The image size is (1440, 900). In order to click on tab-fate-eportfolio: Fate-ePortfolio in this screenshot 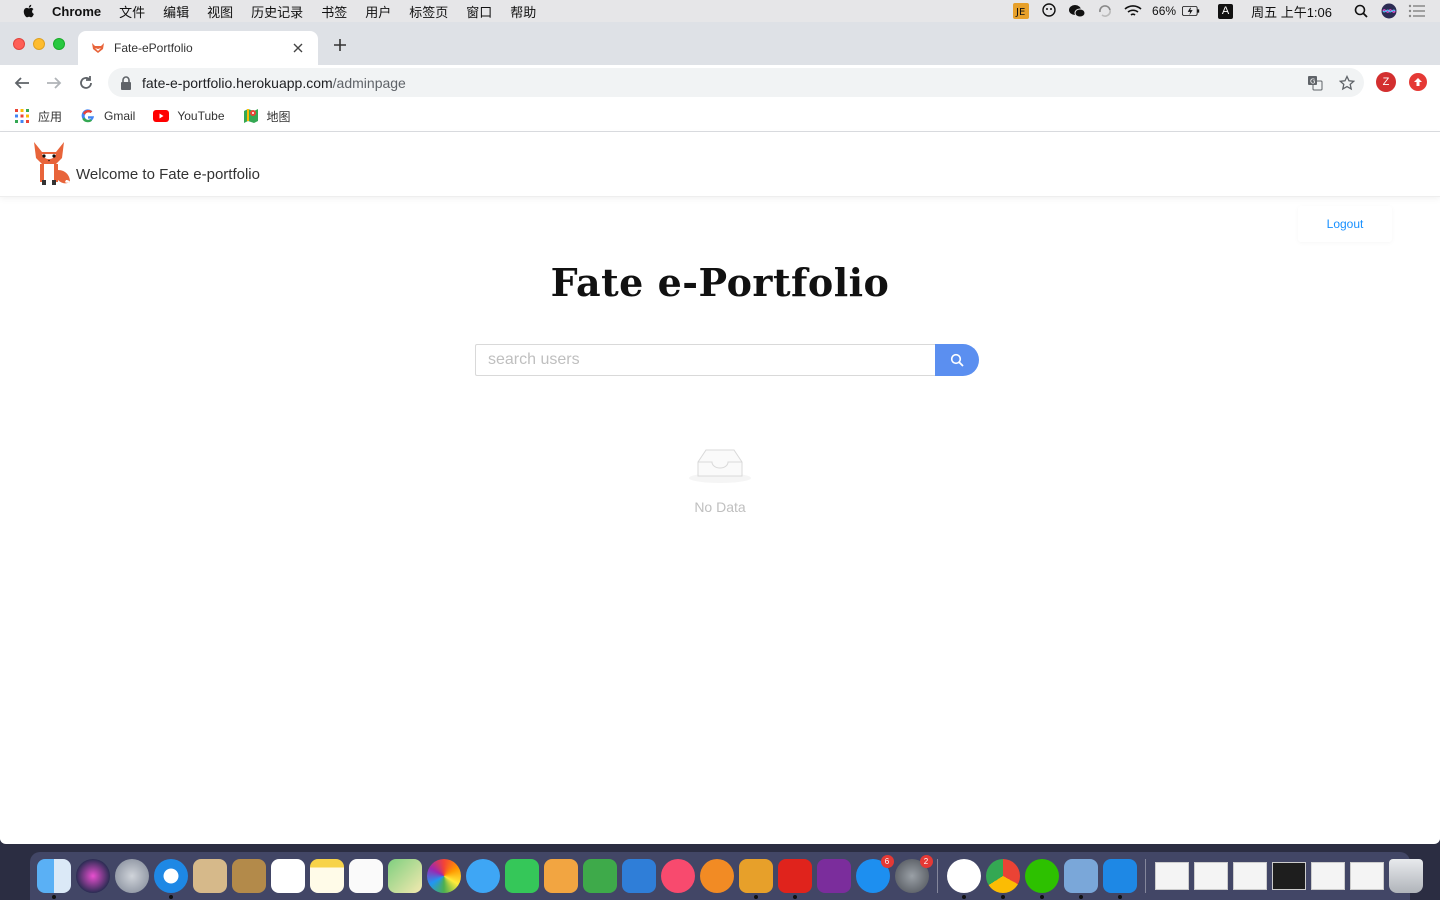, I will do `click(198, 48)`.